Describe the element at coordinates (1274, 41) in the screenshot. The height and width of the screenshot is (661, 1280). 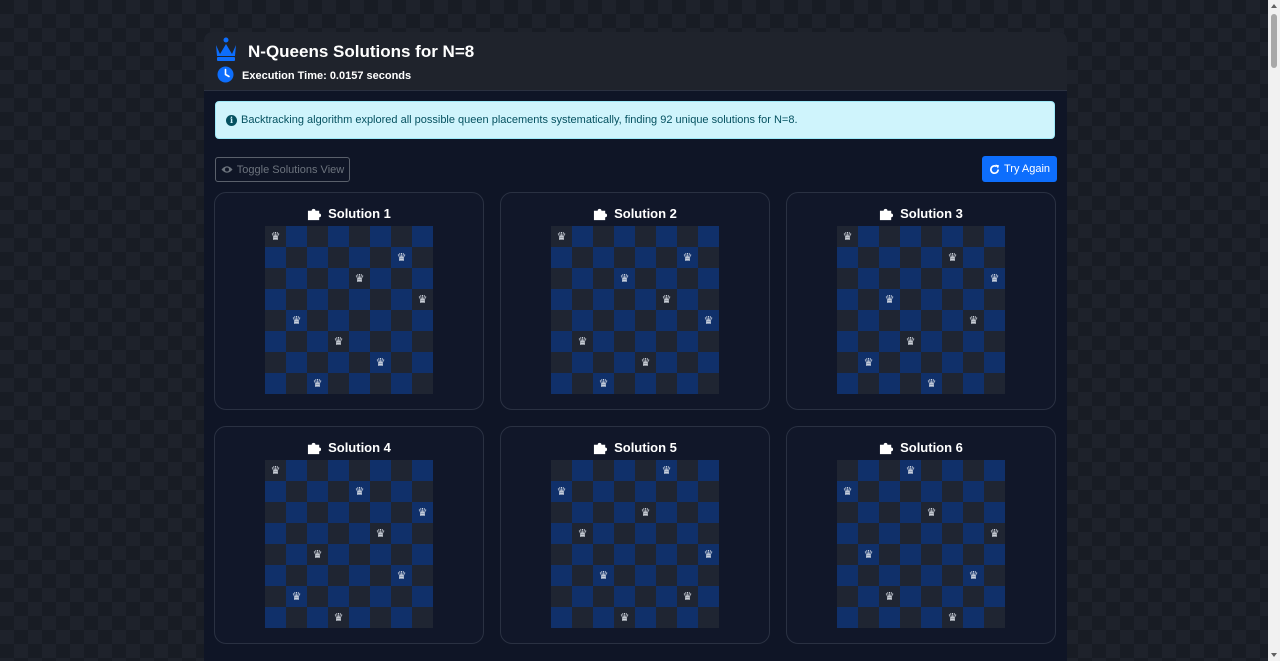
I see `scrollbar-thumb` at that location.